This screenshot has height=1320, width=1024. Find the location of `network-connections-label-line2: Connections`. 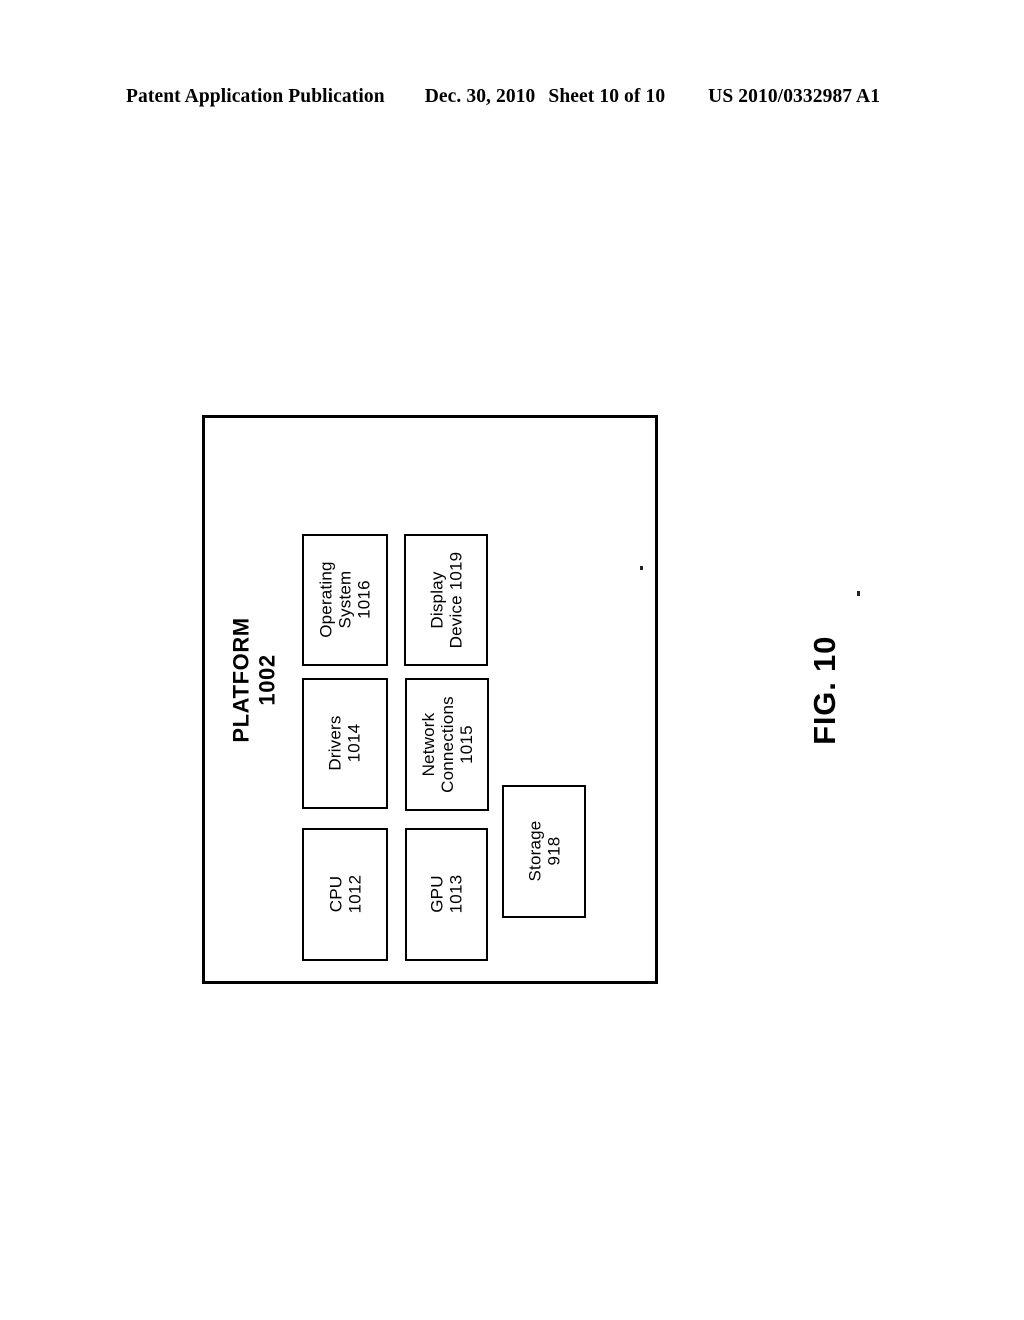

network-connections-label-line2: Connections is located at coordinates (447, 744).